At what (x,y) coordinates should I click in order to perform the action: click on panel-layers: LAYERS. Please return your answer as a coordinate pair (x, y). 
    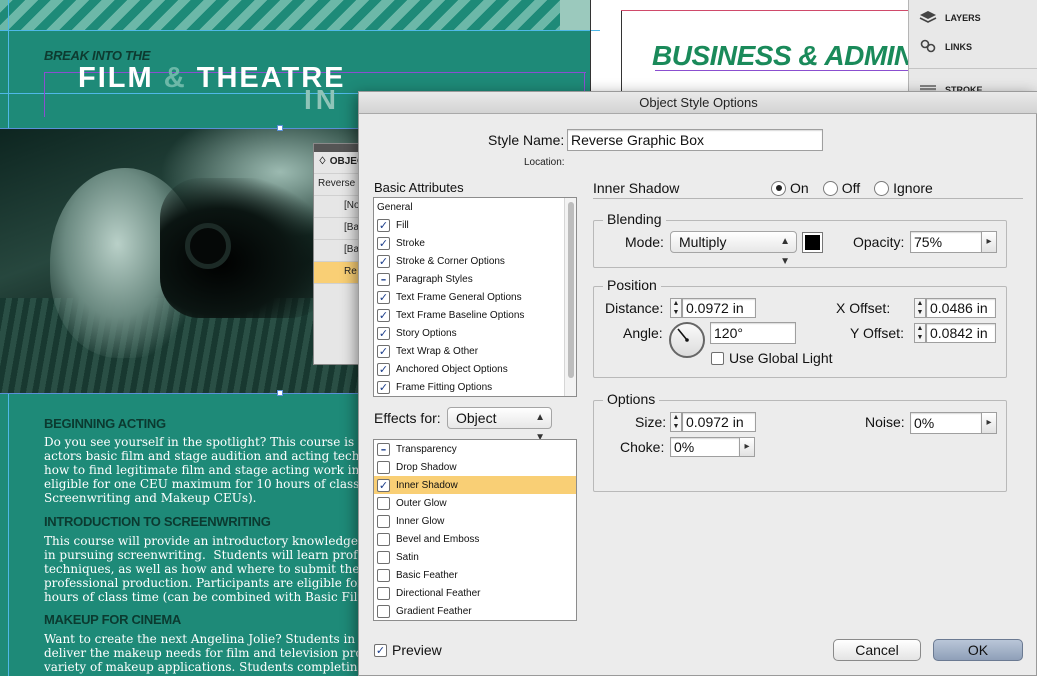
    Looking at the image, I should click on (950, 18).